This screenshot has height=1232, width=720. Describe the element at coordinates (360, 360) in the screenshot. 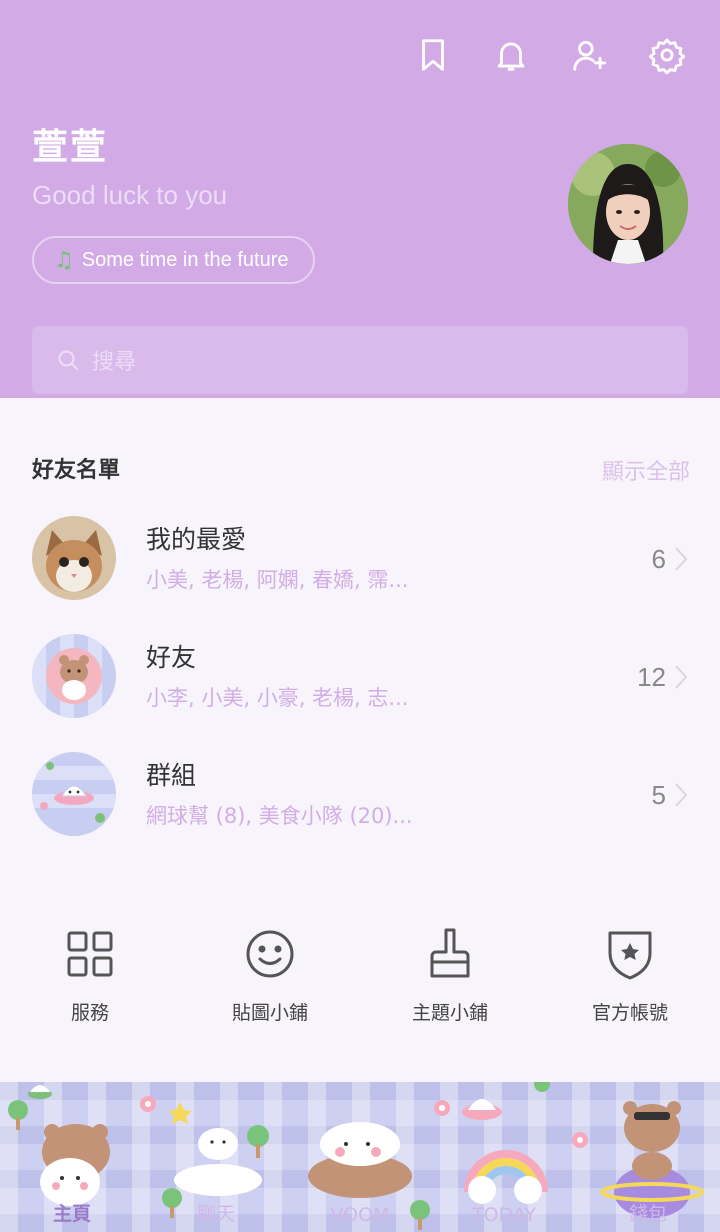

I see `search-bar: 搜尋` at that location.